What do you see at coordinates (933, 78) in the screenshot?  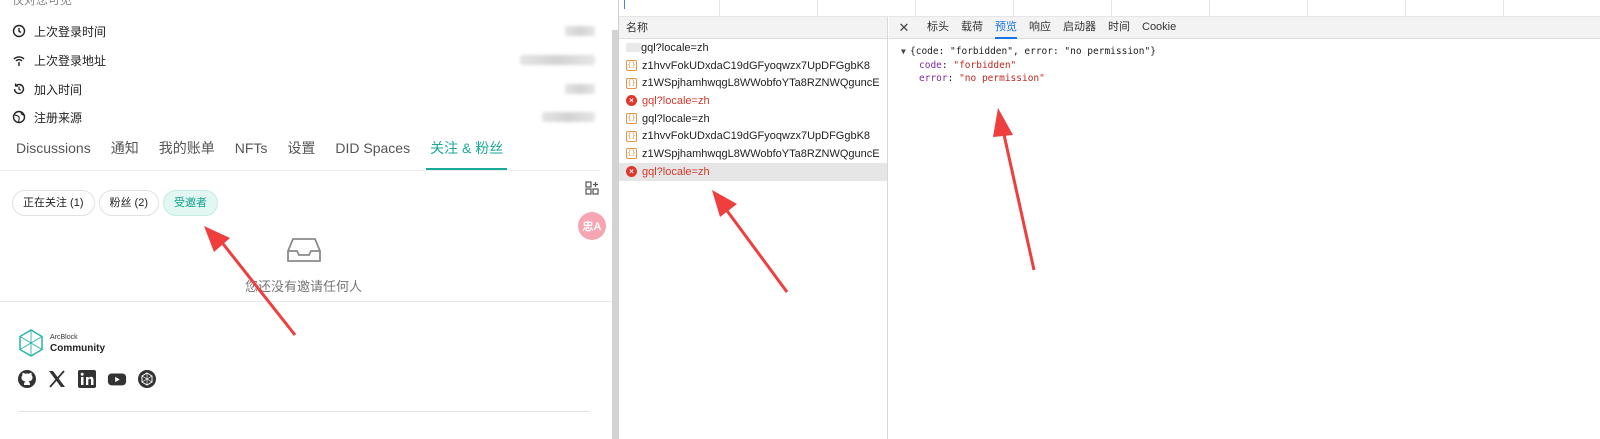 I see `json-key: error` at bounding box center [933, 78].